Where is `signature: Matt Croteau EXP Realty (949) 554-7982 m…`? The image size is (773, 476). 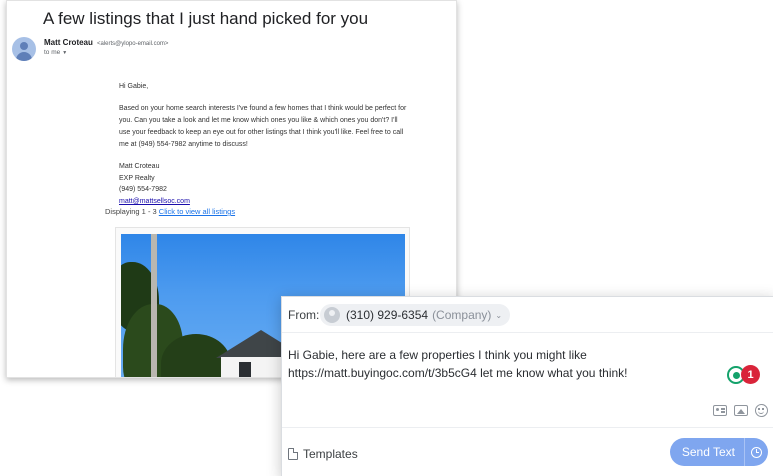
signature: Matt Croteau EXP Realty (949) 554-7982 m… is located at coordinates (264, 184).